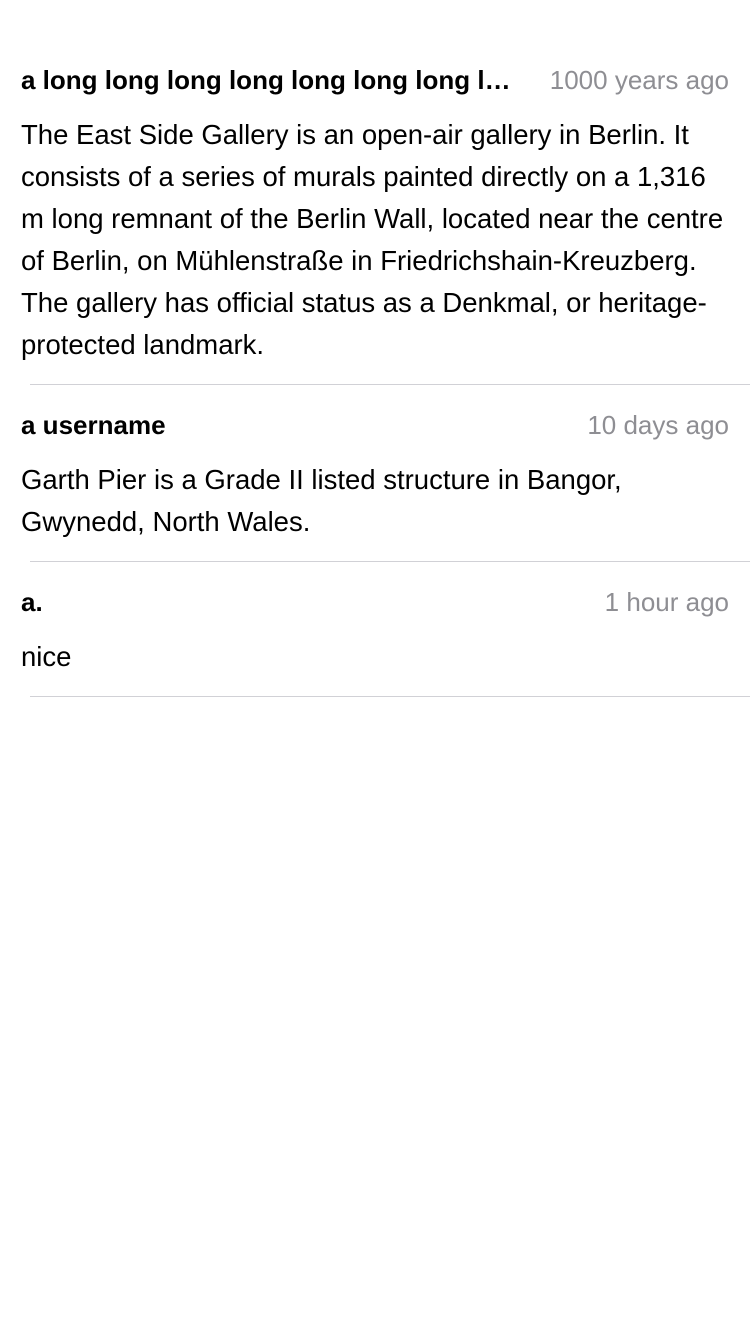 Image resolution: width=750 pixels, height=1334 pixels. What do you see at coordinates (666, 601) in the screenshot?
I see `comment-time: 1 hour ago` at bounding box center [666, 601].